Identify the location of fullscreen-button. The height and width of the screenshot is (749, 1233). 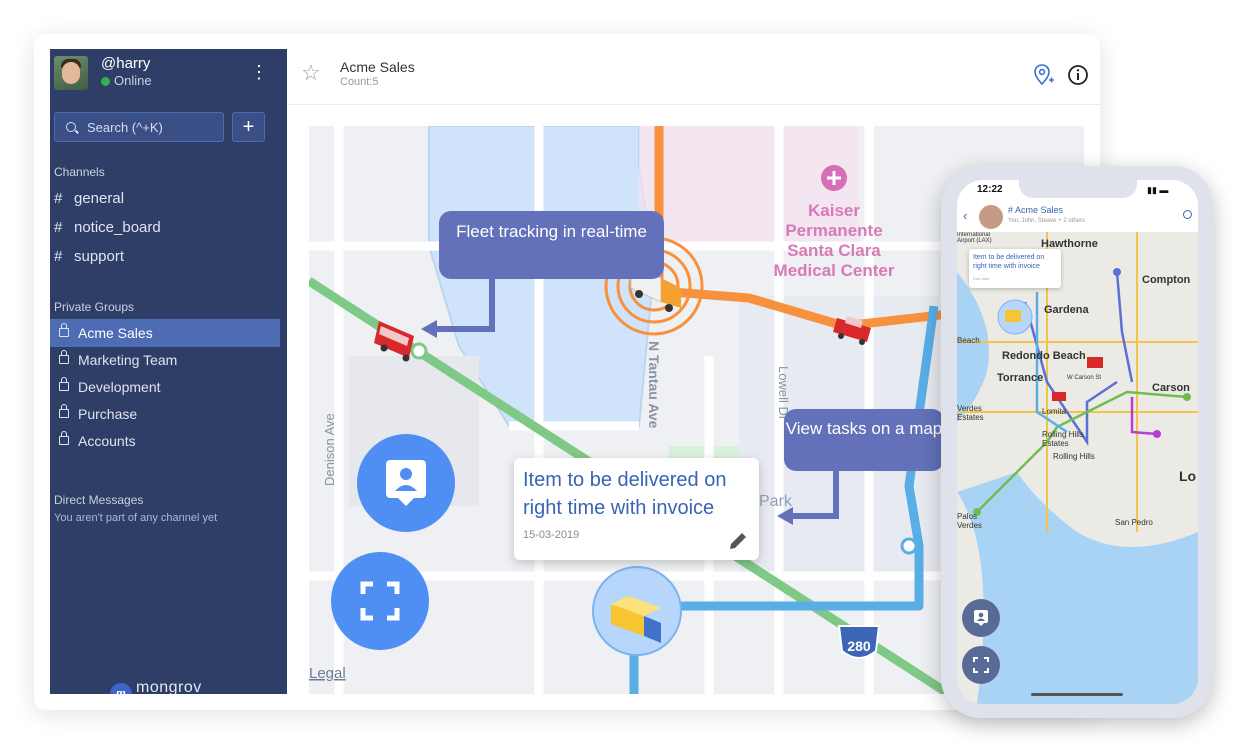
(380, 601).